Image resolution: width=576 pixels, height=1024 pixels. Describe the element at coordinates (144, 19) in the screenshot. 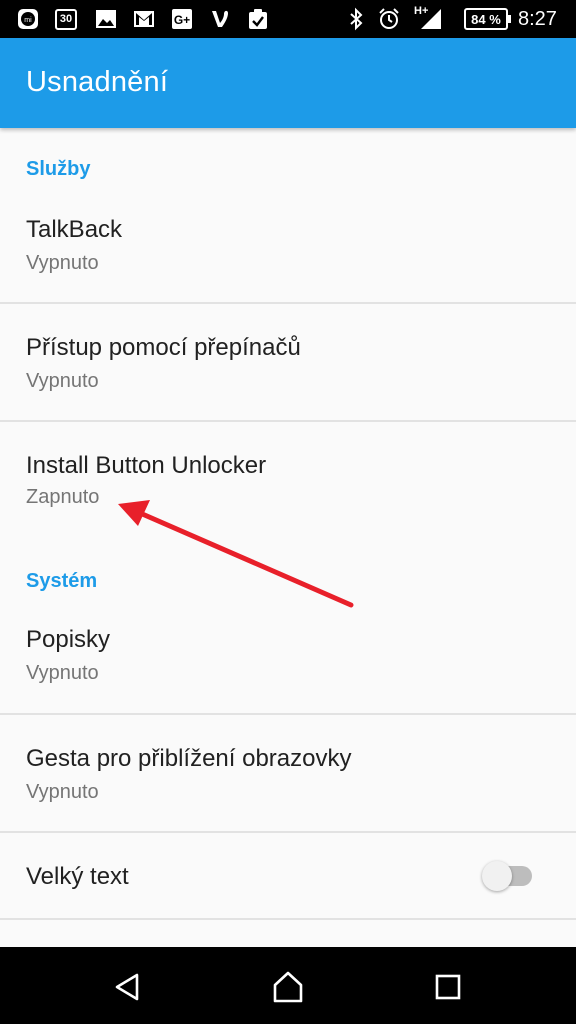

I see `gmail-icon` at that location.